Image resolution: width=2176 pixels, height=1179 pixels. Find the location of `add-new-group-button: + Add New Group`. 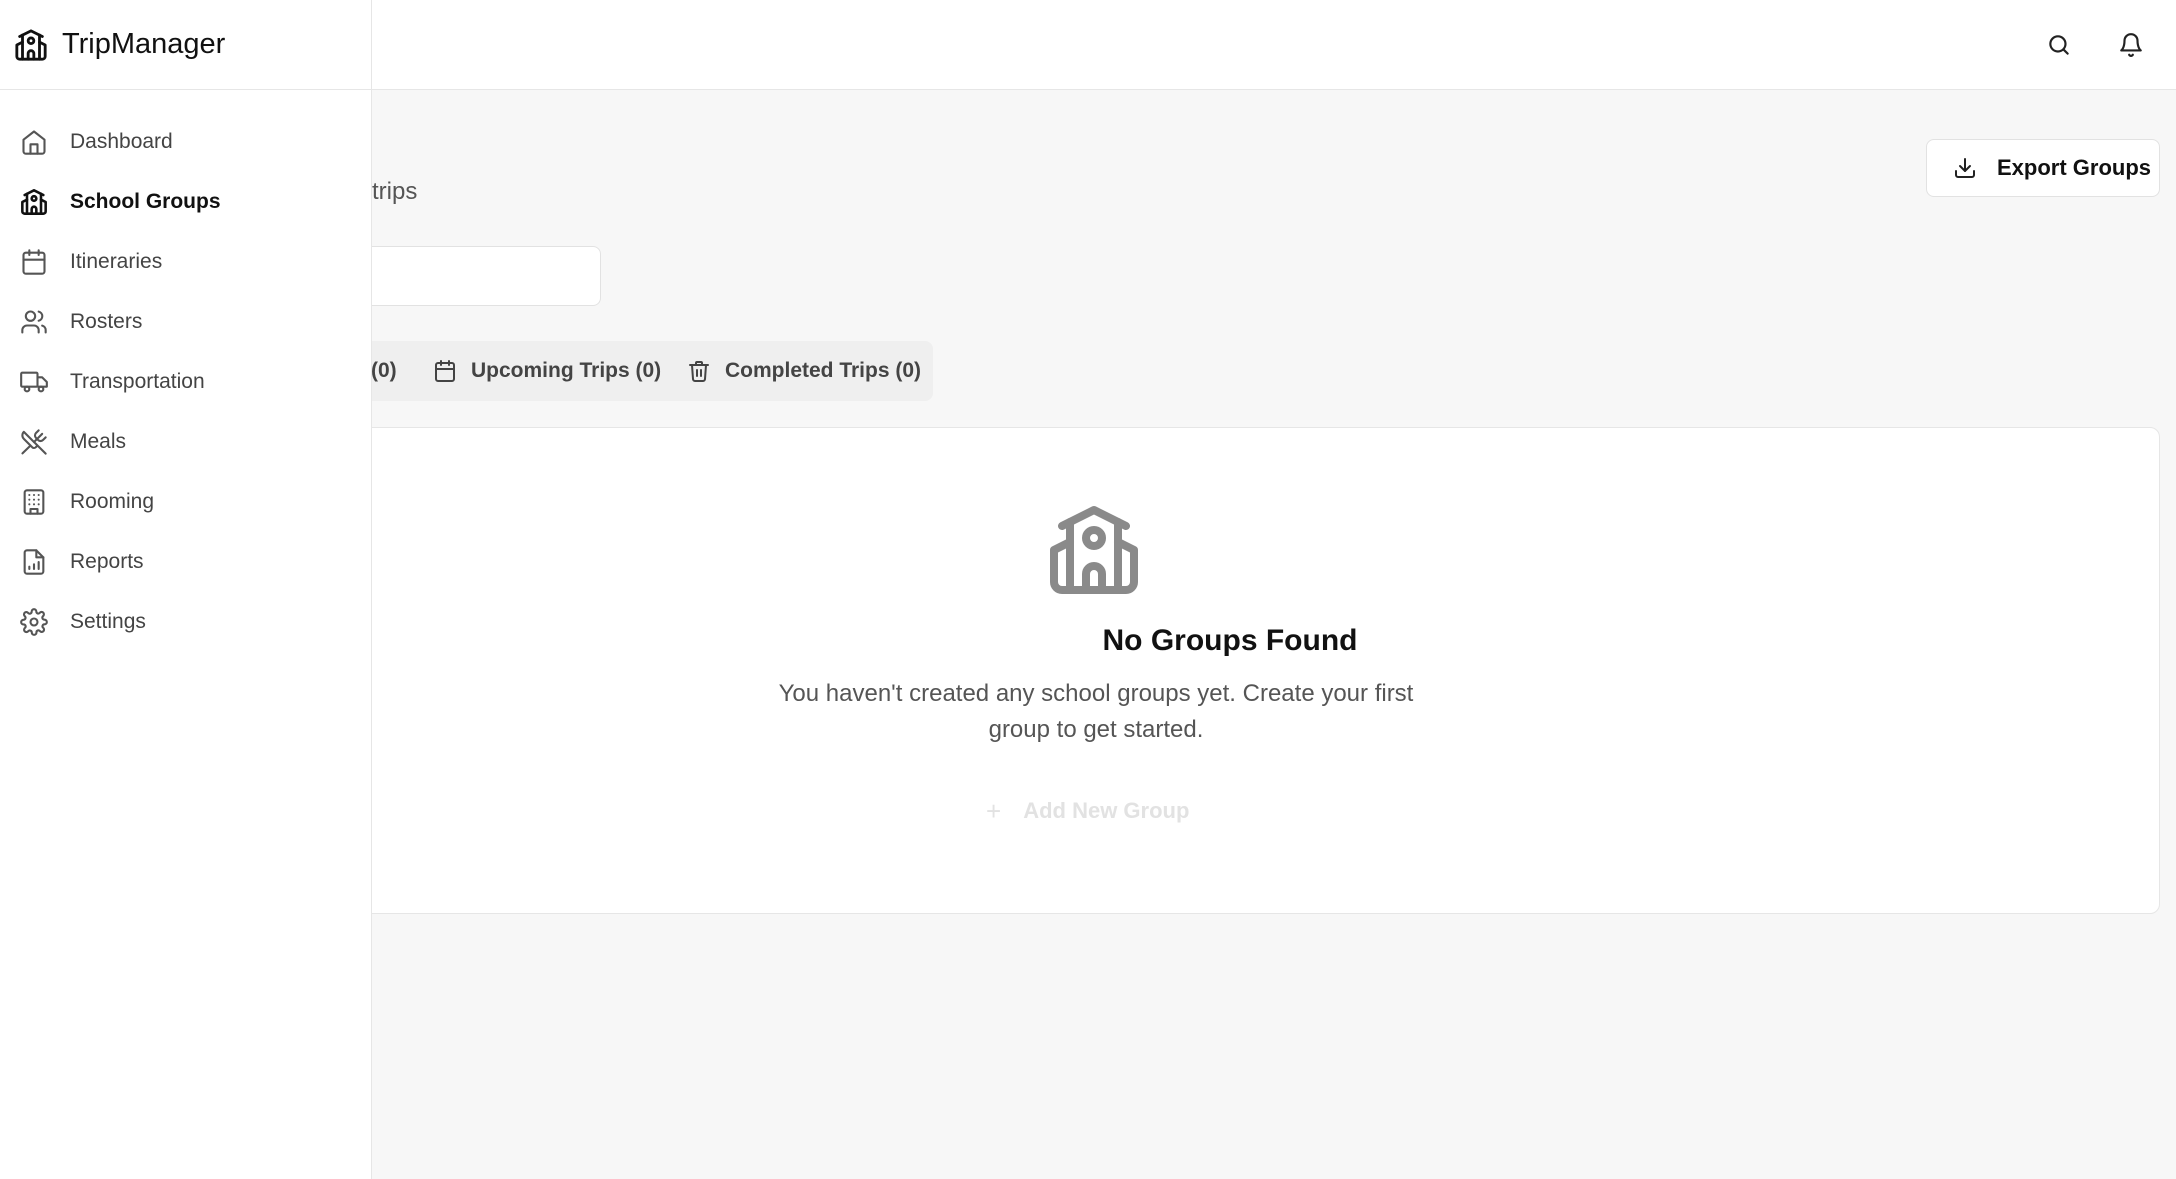

add-new-group-button: + Add New Group is located at coordinates (1096, 811).